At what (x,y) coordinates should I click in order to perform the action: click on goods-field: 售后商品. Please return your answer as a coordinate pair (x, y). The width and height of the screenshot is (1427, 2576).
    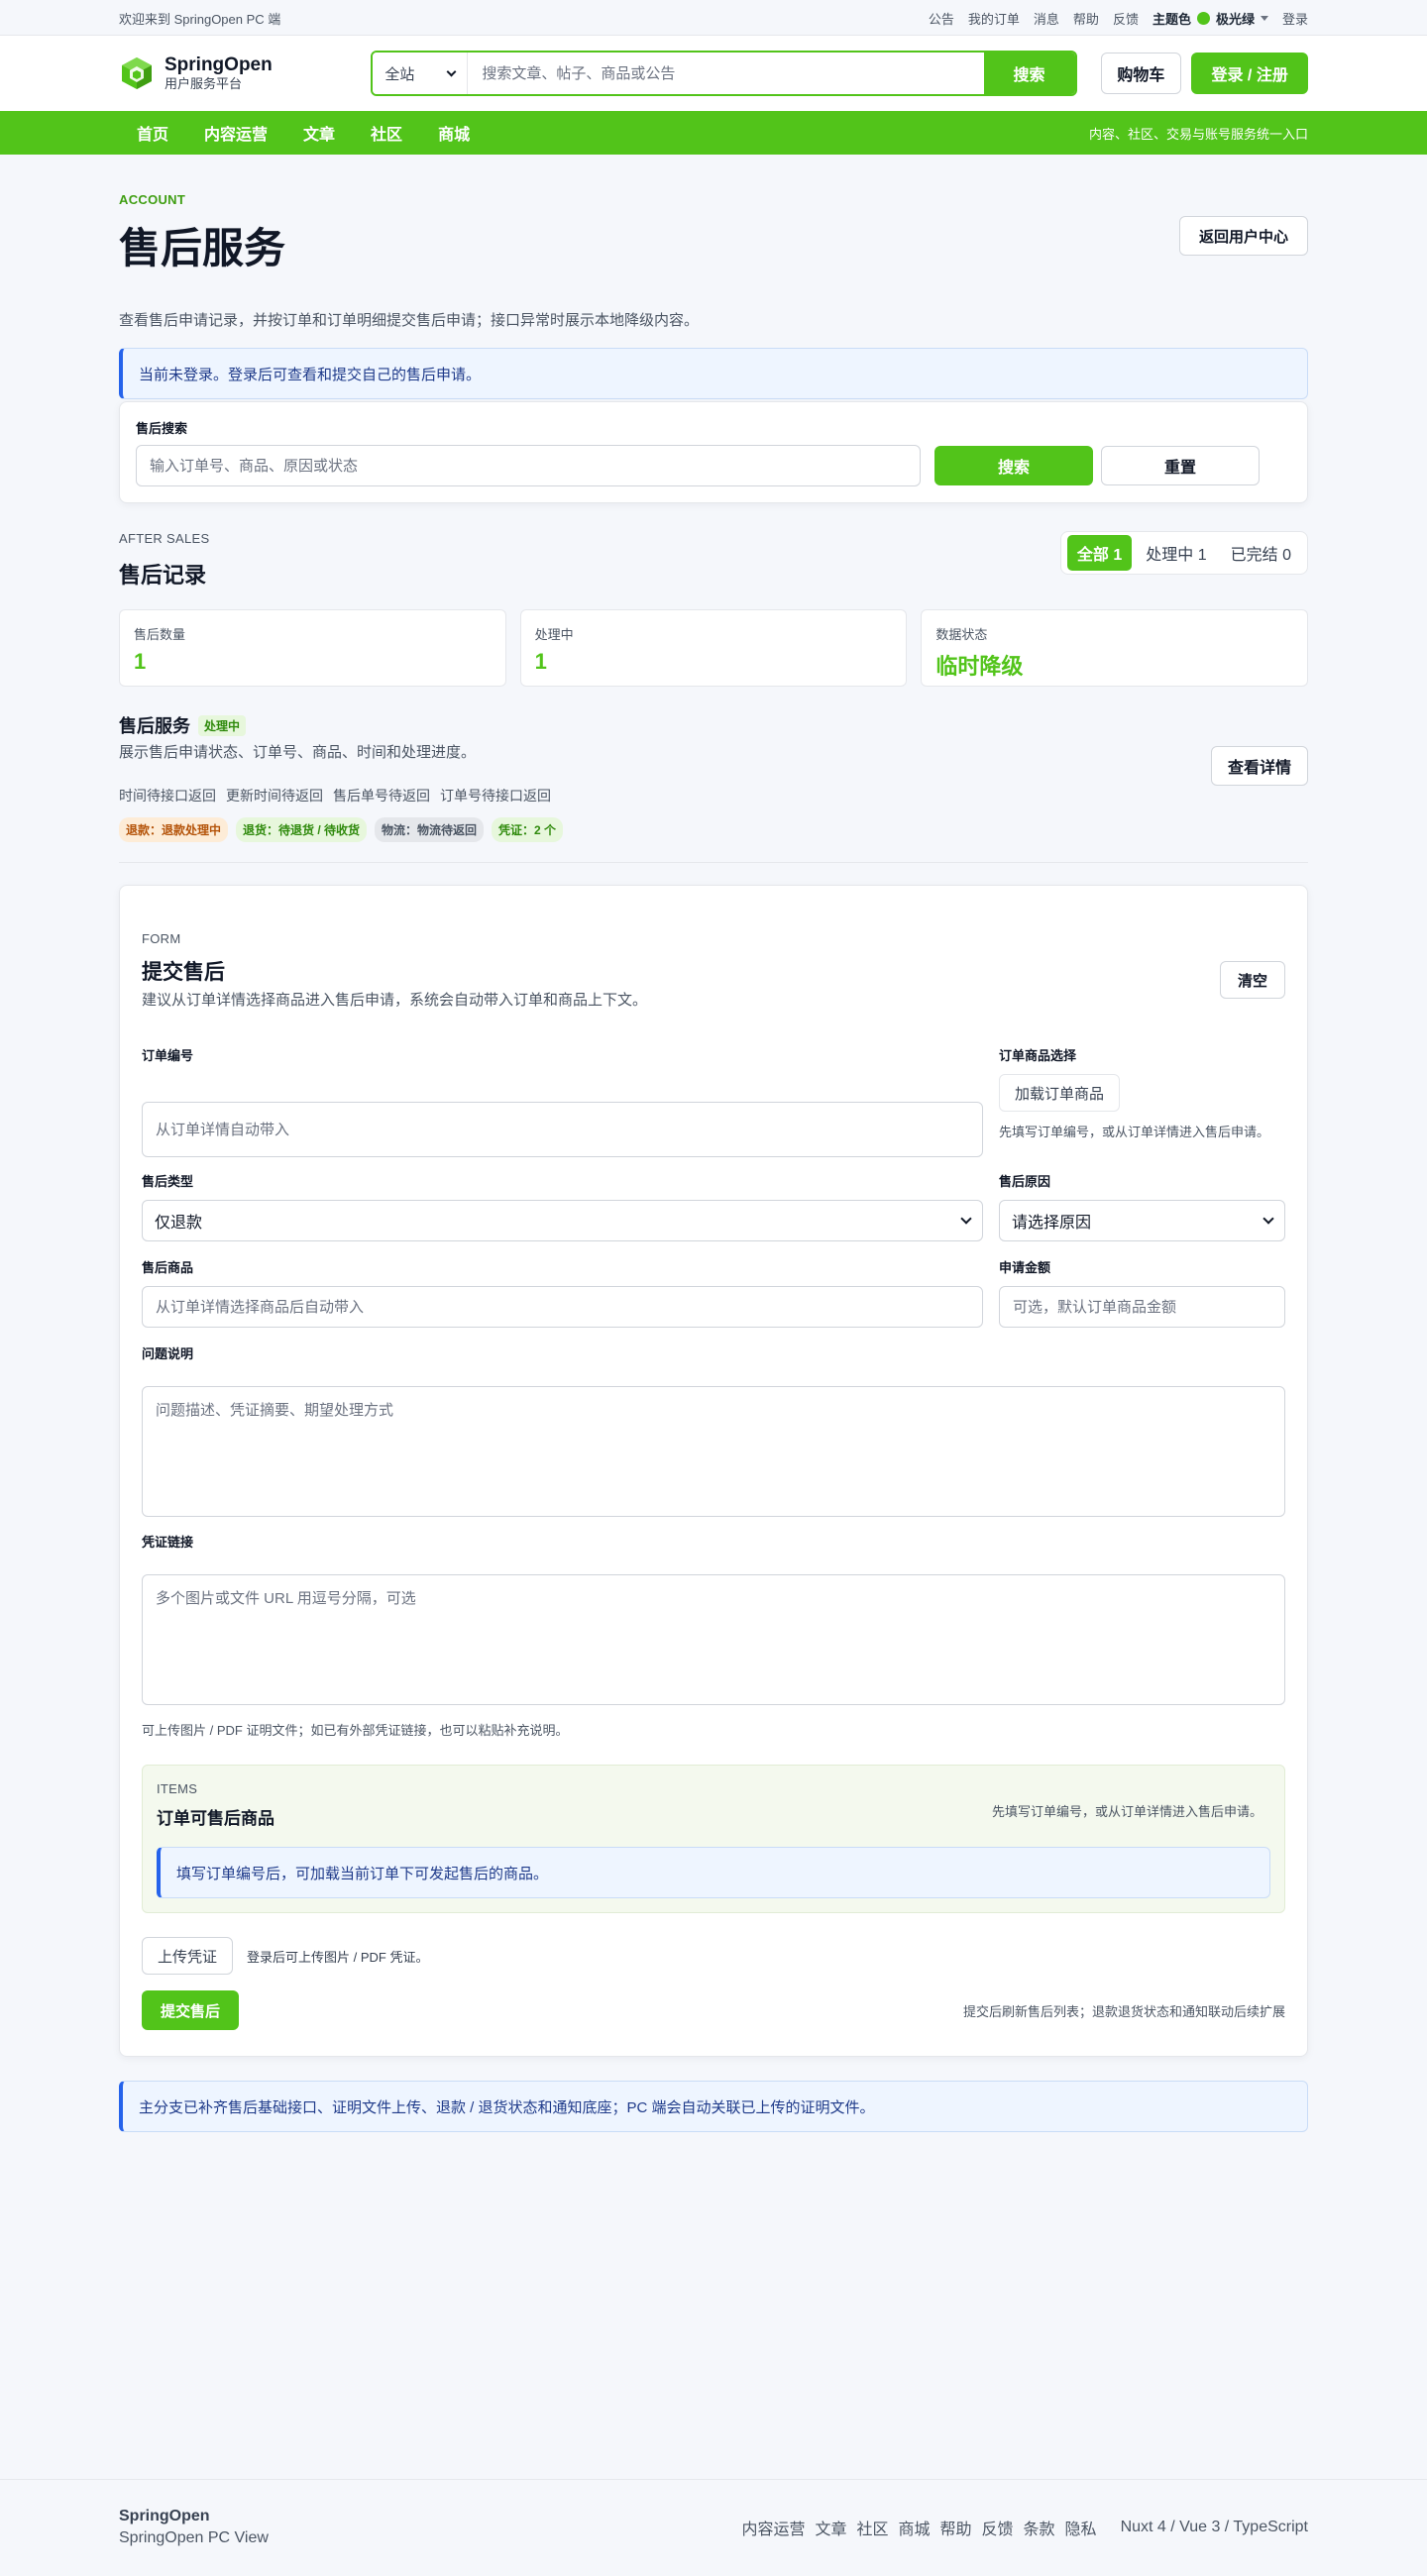
    Looking at the image, I should click on (562, 1292).